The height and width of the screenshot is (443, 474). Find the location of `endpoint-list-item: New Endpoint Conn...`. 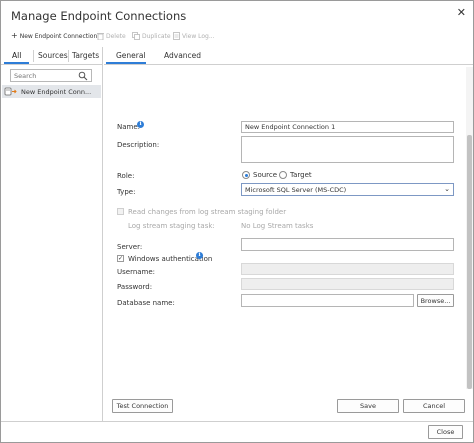

endpoint-list-item: New Endpoint Conn... is located at coordinates (51, 91).